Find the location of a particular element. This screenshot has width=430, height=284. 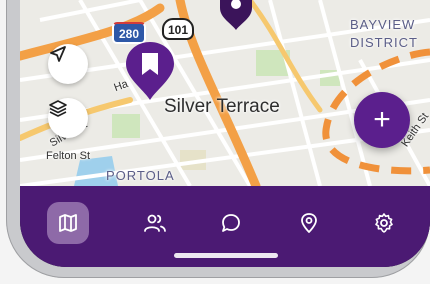

navigation-arrow-icon is located at coordinates (58, 54).